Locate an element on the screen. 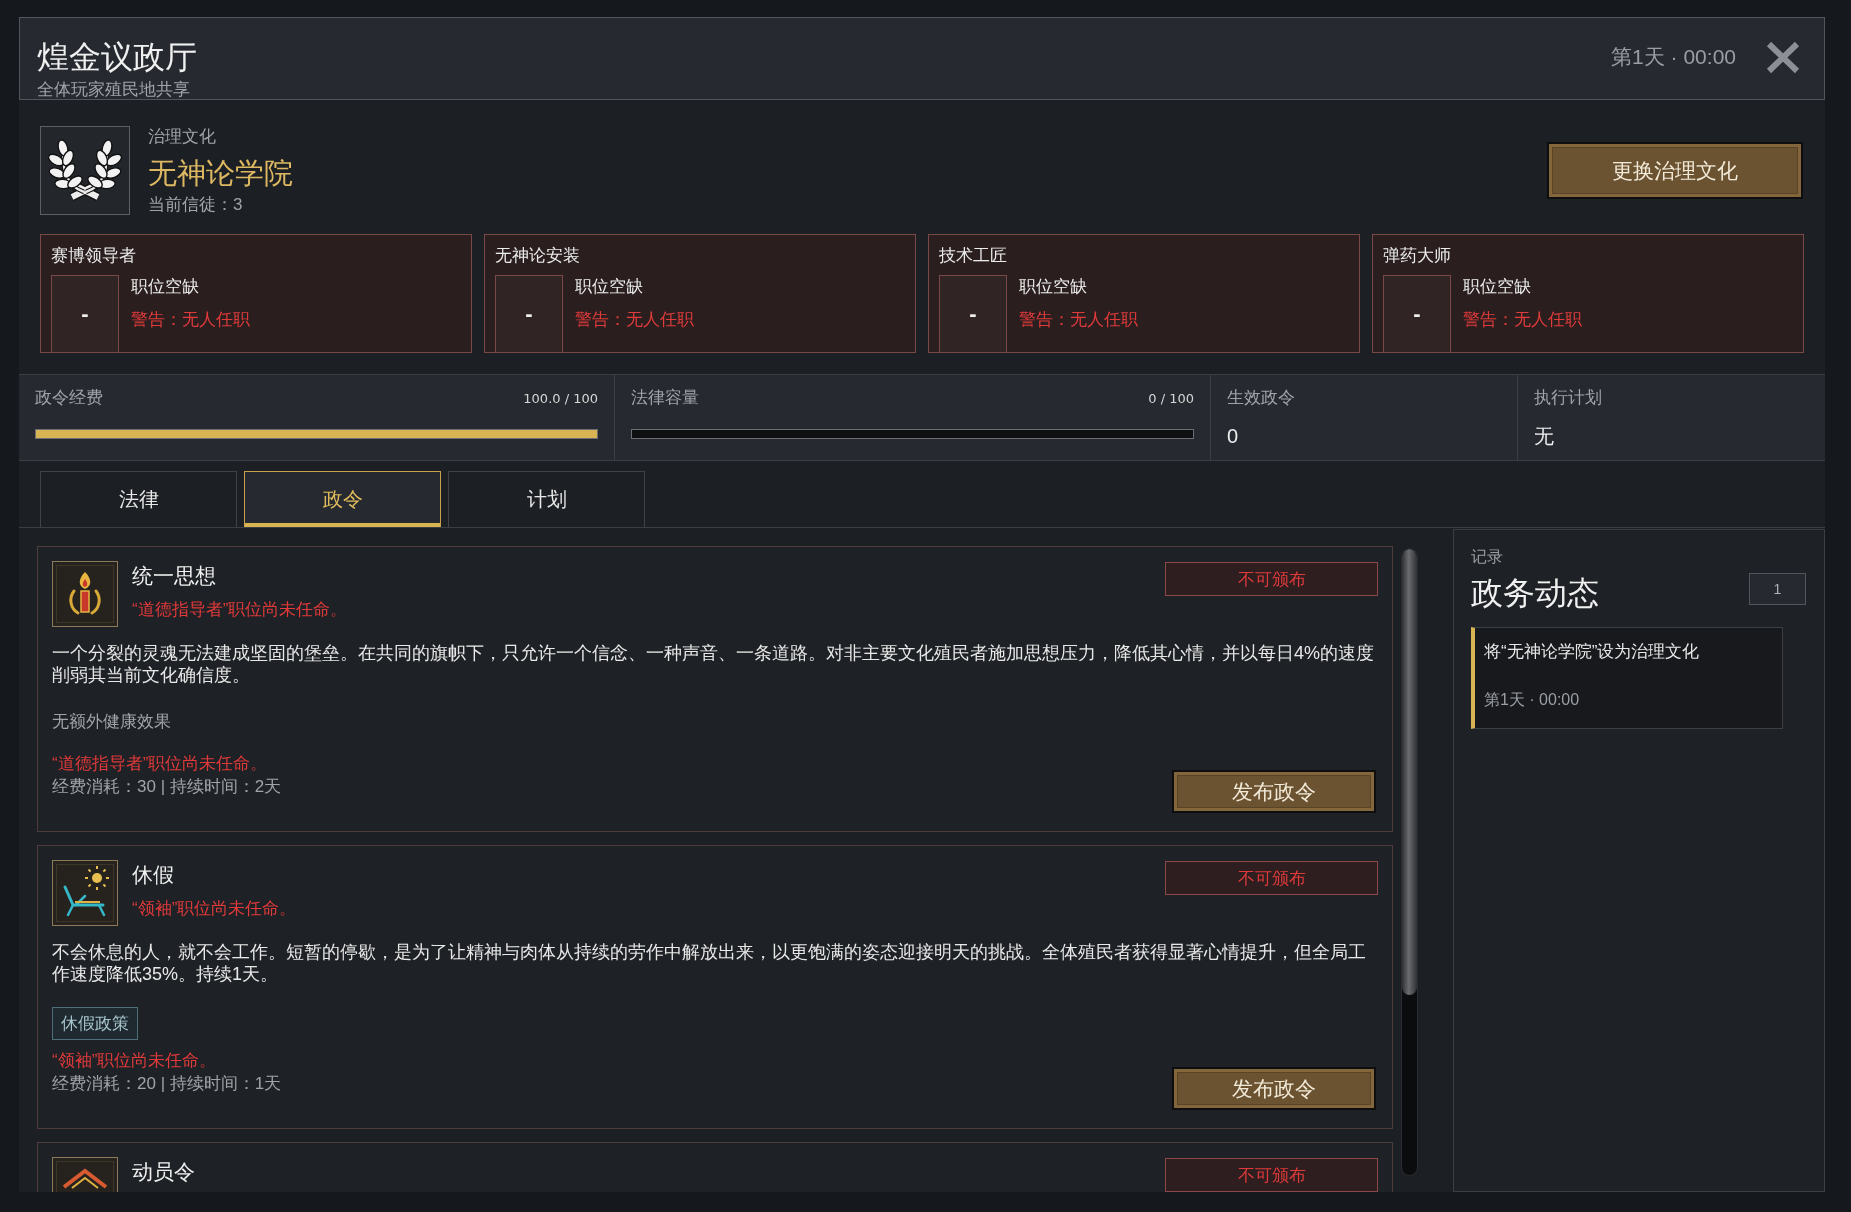 This screenshot has height=1212, width=1851. requirement-warning: “道德指导者”职位尚未任命。 is located at coordinates (240, 610).